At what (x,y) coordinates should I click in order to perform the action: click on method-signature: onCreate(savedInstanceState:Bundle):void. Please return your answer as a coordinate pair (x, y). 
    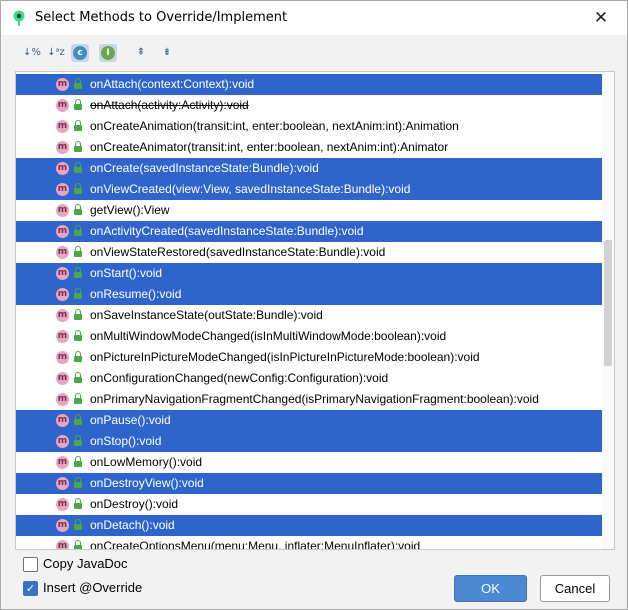
    Looking at the image, I should click on (204, 168).